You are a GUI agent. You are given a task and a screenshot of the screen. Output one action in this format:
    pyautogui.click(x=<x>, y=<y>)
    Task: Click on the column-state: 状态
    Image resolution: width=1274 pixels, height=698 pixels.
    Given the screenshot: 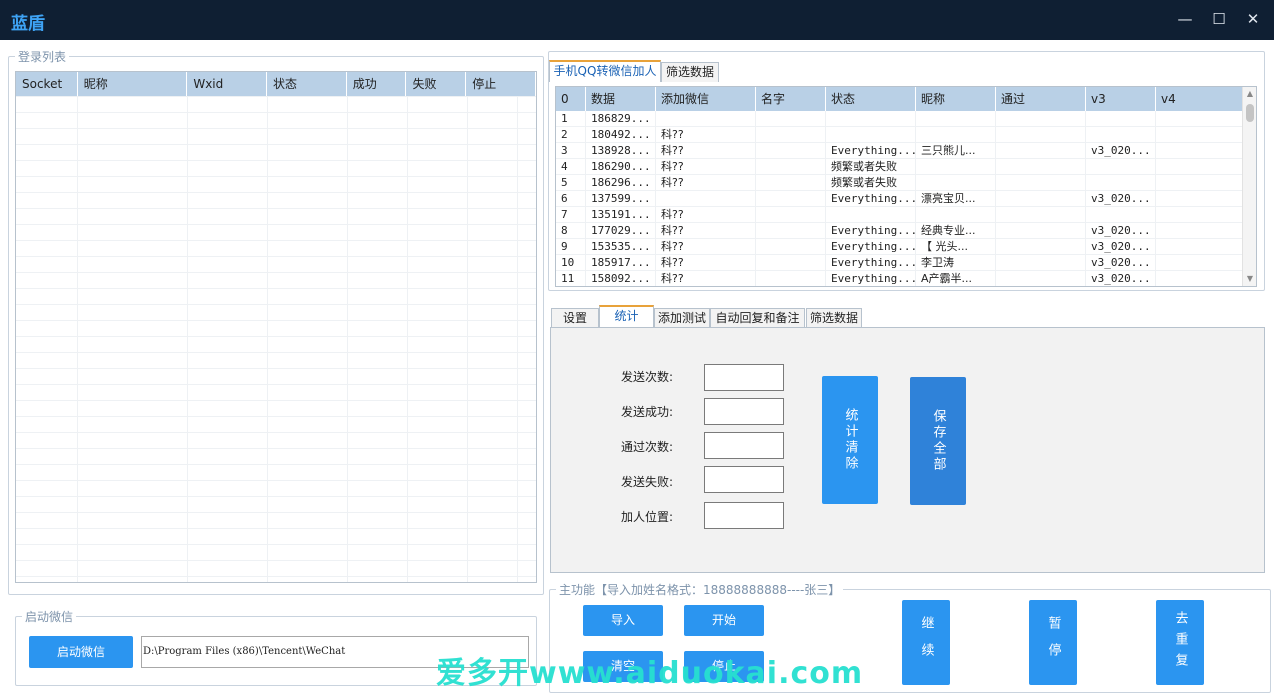 What is the action you would take?
    pyautogui.click(x=871, y=99)
    